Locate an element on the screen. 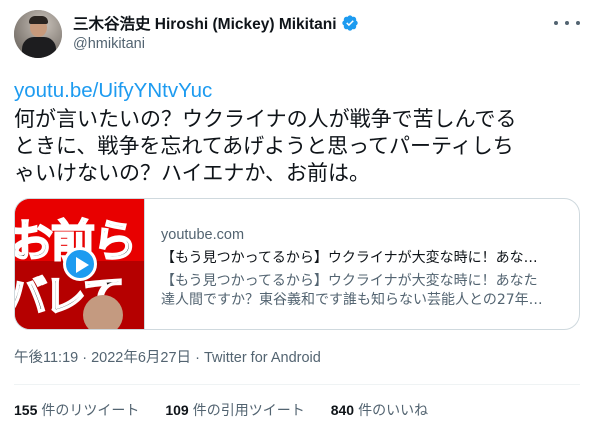 The image size is (594, 427). likes-label: 件のいいね is located at coordinates (393, 411).